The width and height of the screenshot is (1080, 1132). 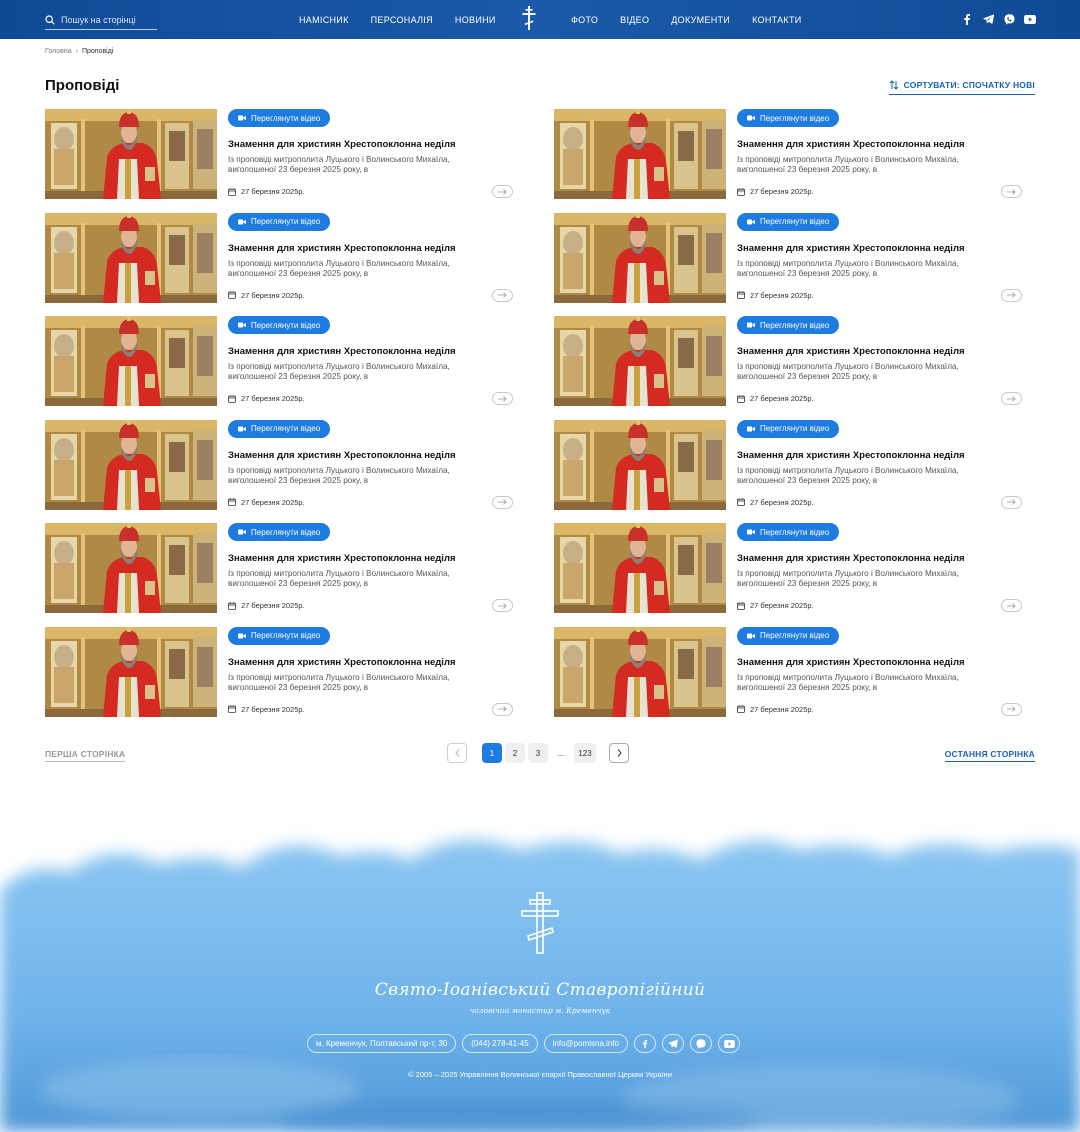 What do you see at coordinates (515, 753) in the screenshot?
I see `page-2-button: 2` at bounding box center [515, 753].